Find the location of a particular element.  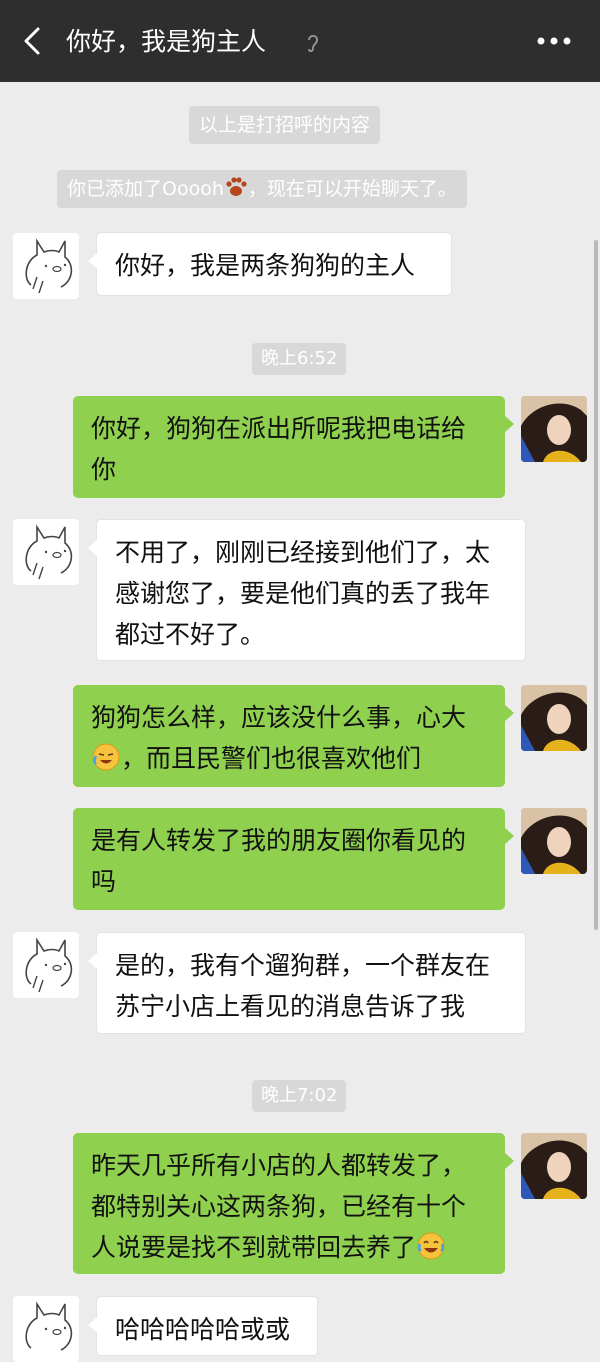

timestamp: 晚上6:52 is located at coordinates (299, 359).